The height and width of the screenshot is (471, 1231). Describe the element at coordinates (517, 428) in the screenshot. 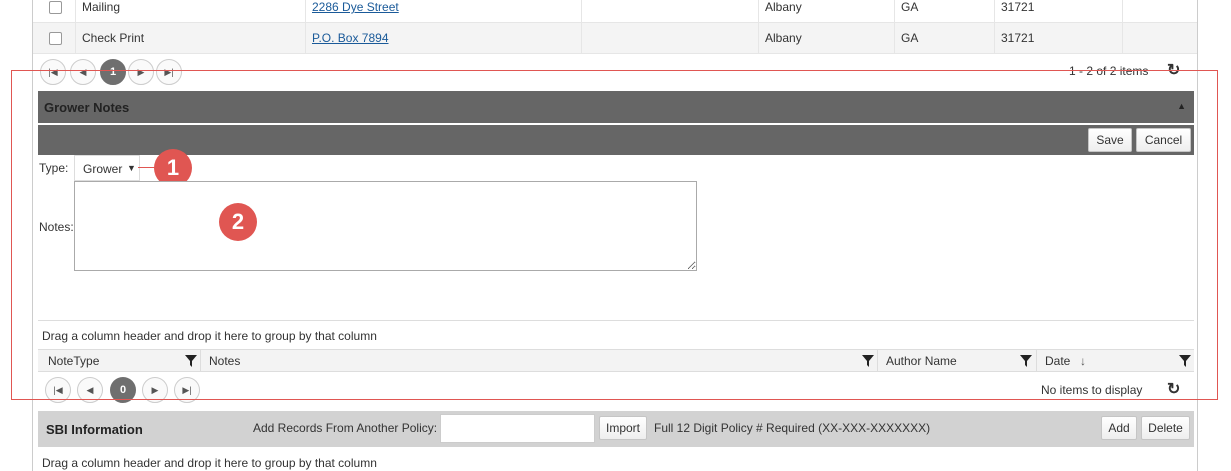

I see `policy-input` at that location.